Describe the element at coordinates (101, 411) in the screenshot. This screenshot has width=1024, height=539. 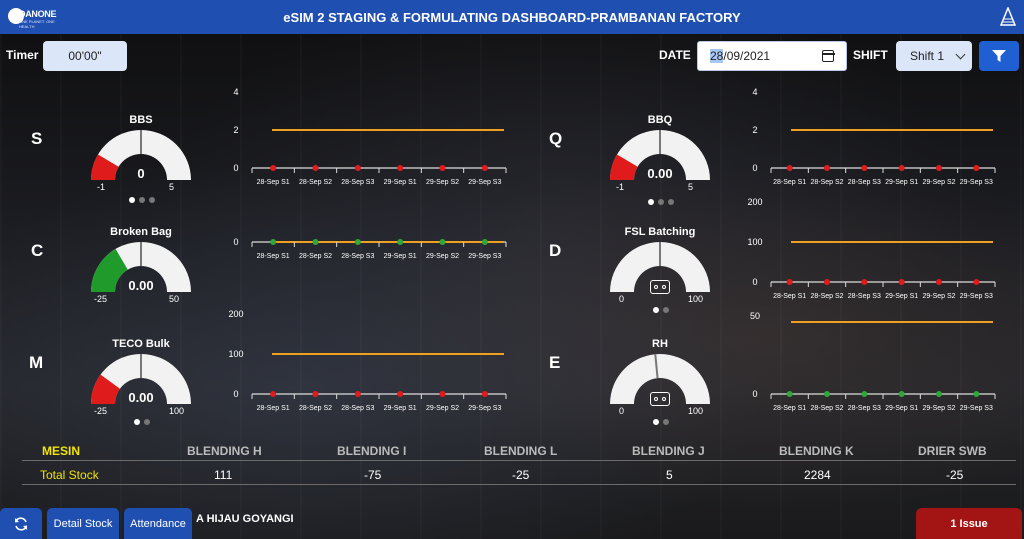
I see `gauge-min: -25` at that location.